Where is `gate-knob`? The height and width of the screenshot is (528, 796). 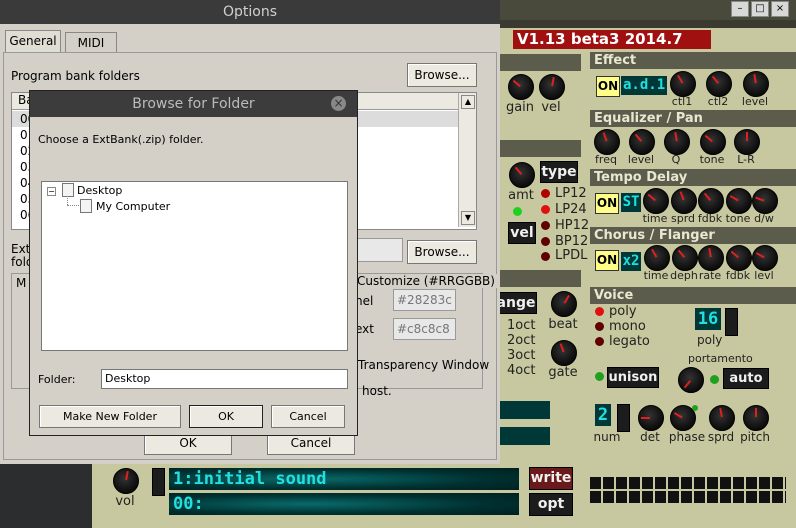 gate-knob is located at coordinates (564, 353).